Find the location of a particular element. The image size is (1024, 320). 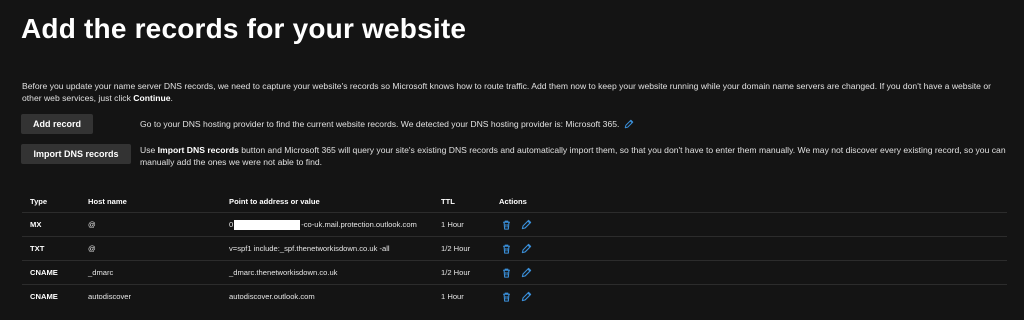

record-type: MX is located at coordinates (36, 224).